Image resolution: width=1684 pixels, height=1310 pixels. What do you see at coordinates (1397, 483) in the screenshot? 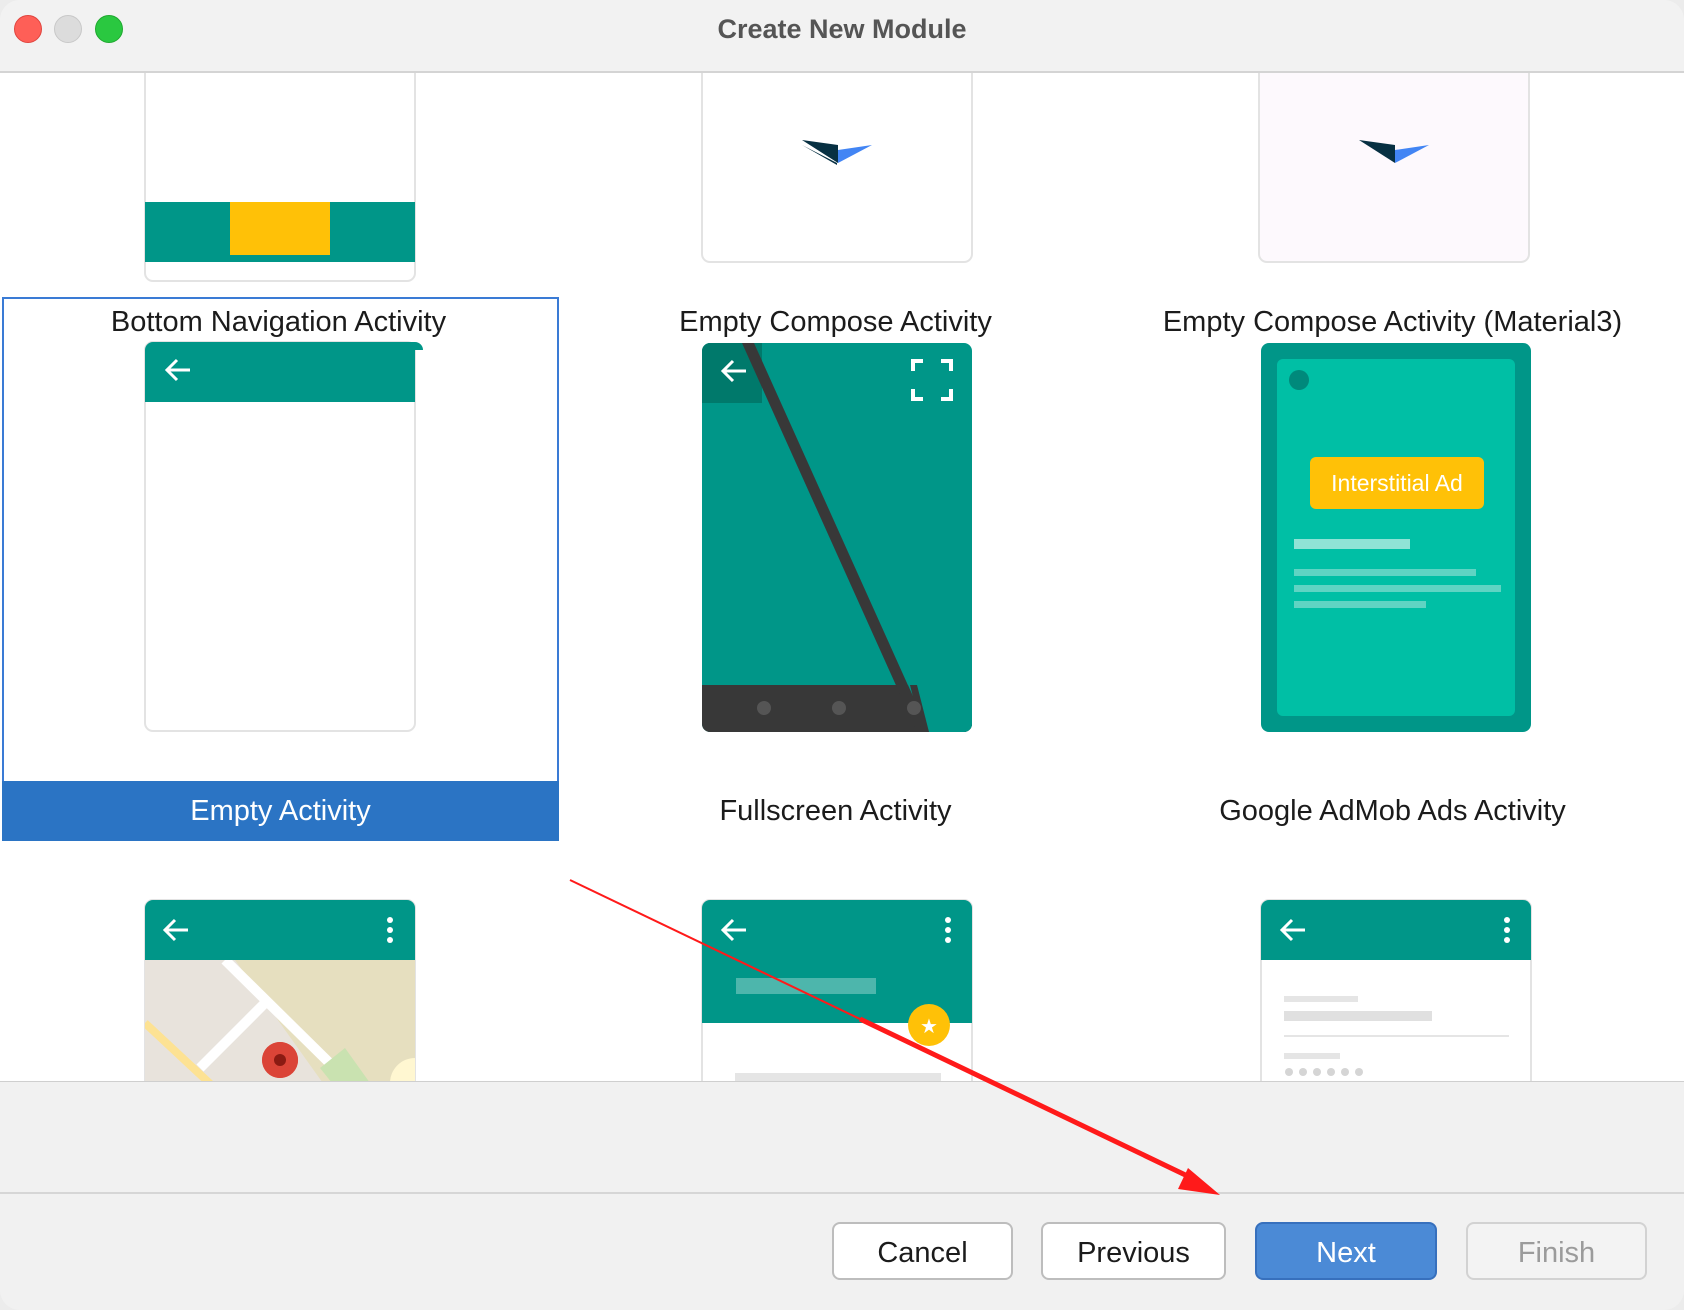
I see `interstitial-ad-label: Interstitial Ad` at bounding box center [1397, 483].